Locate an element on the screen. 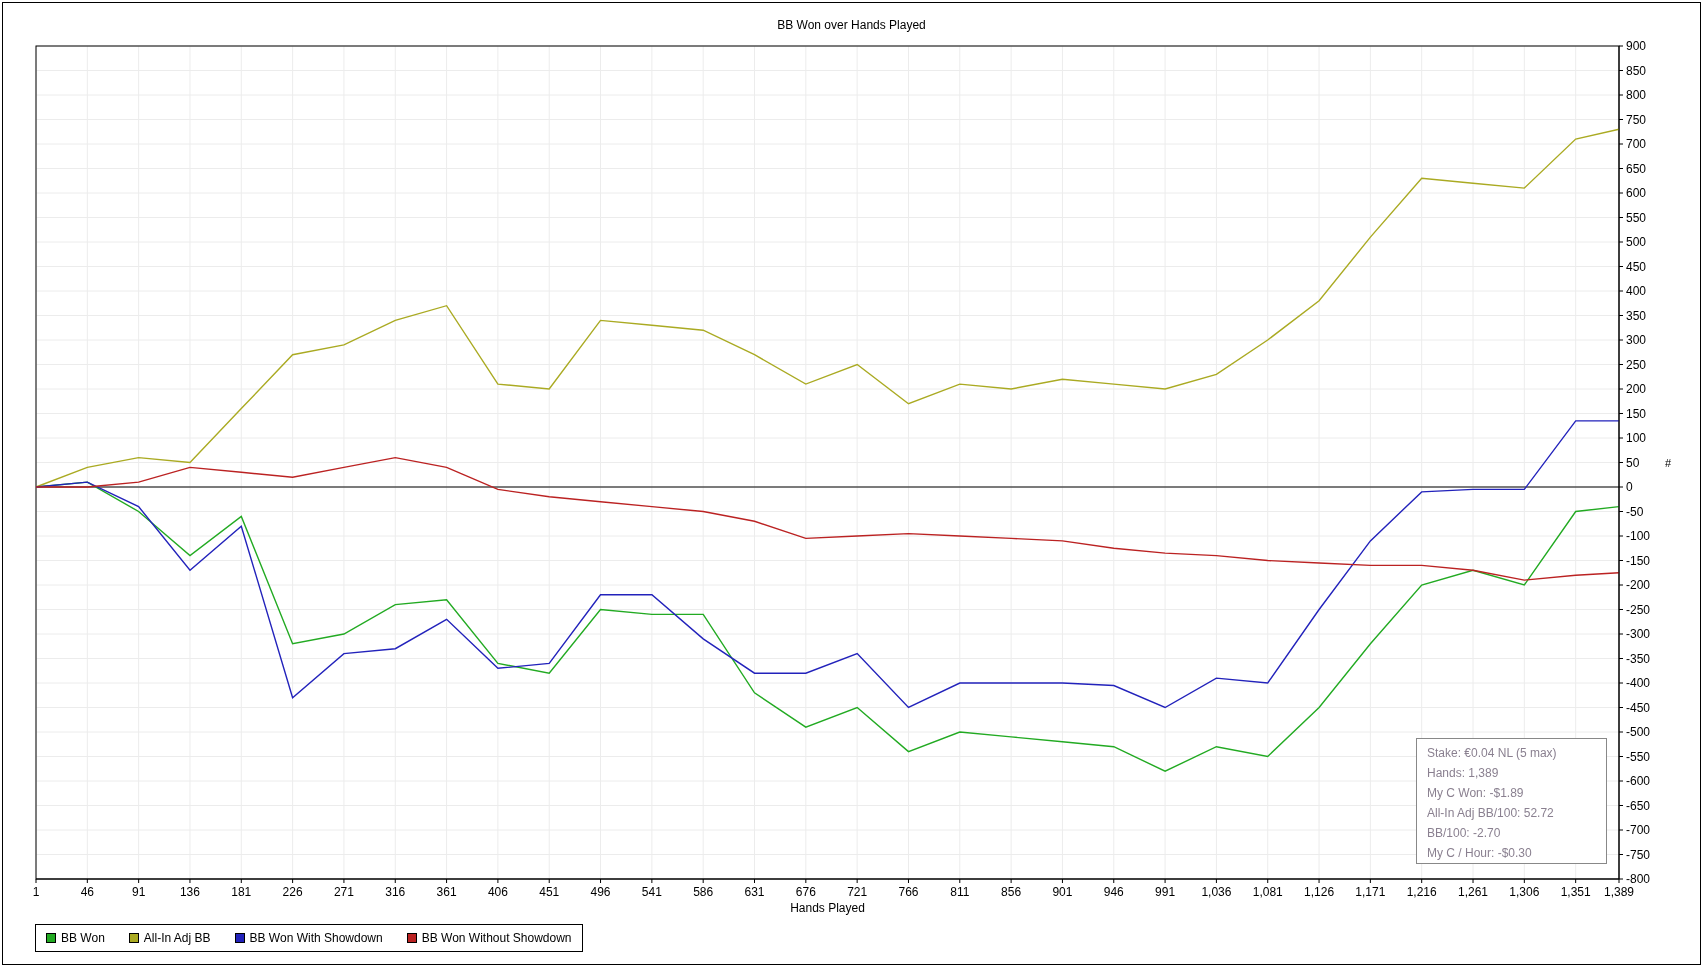 The height and width of the screenshot is (969, 1703). y-tick-label: 50 is located at coordinates (1633, 462).